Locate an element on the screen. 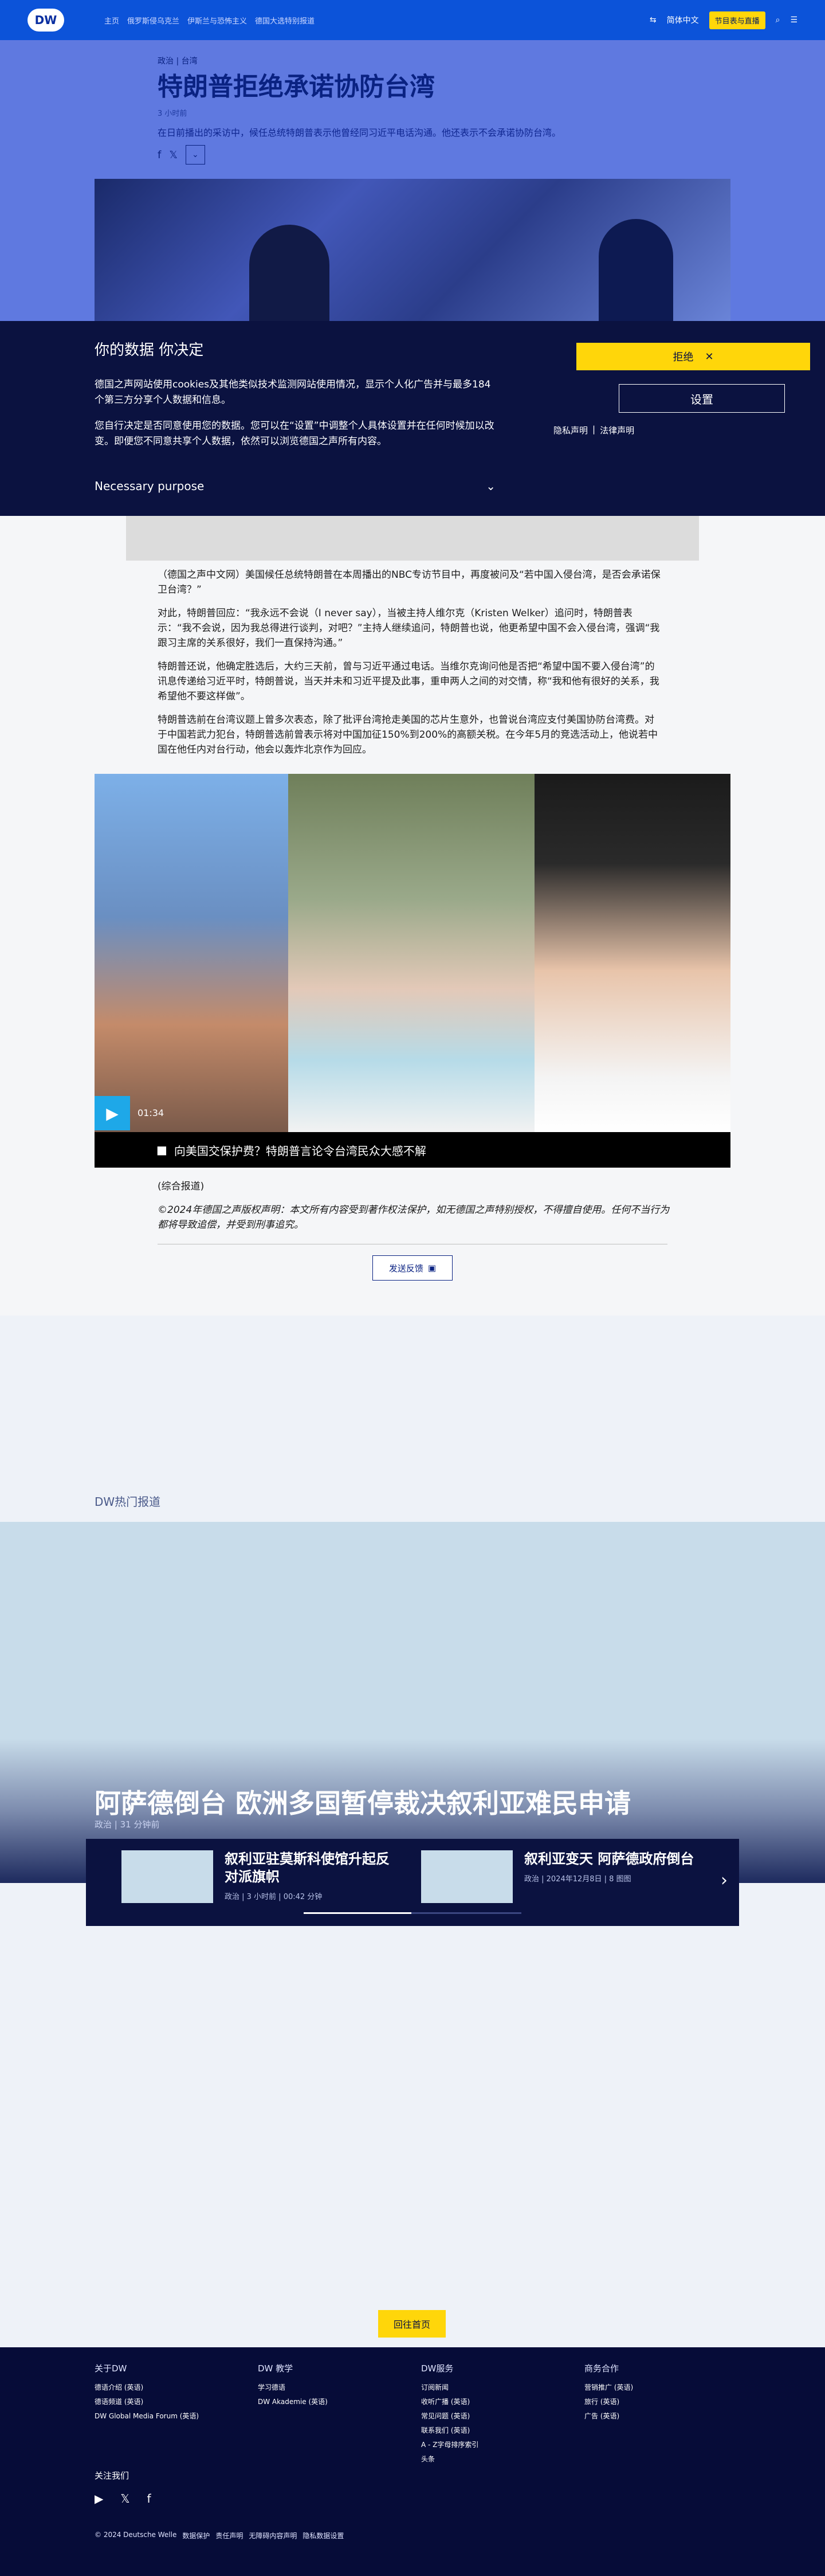 Image resolution: width=825 pixels, height=2576 pixels. teaser-title: 阿萨德倒台 欧洲多国暂停裁决叙利亚难民申请 is located at coordinates (363, 1802).